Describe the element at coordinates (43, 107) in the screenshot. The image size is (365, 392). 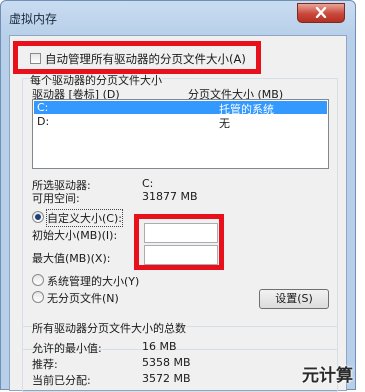
I see `list-item-drive: C:` at that location.